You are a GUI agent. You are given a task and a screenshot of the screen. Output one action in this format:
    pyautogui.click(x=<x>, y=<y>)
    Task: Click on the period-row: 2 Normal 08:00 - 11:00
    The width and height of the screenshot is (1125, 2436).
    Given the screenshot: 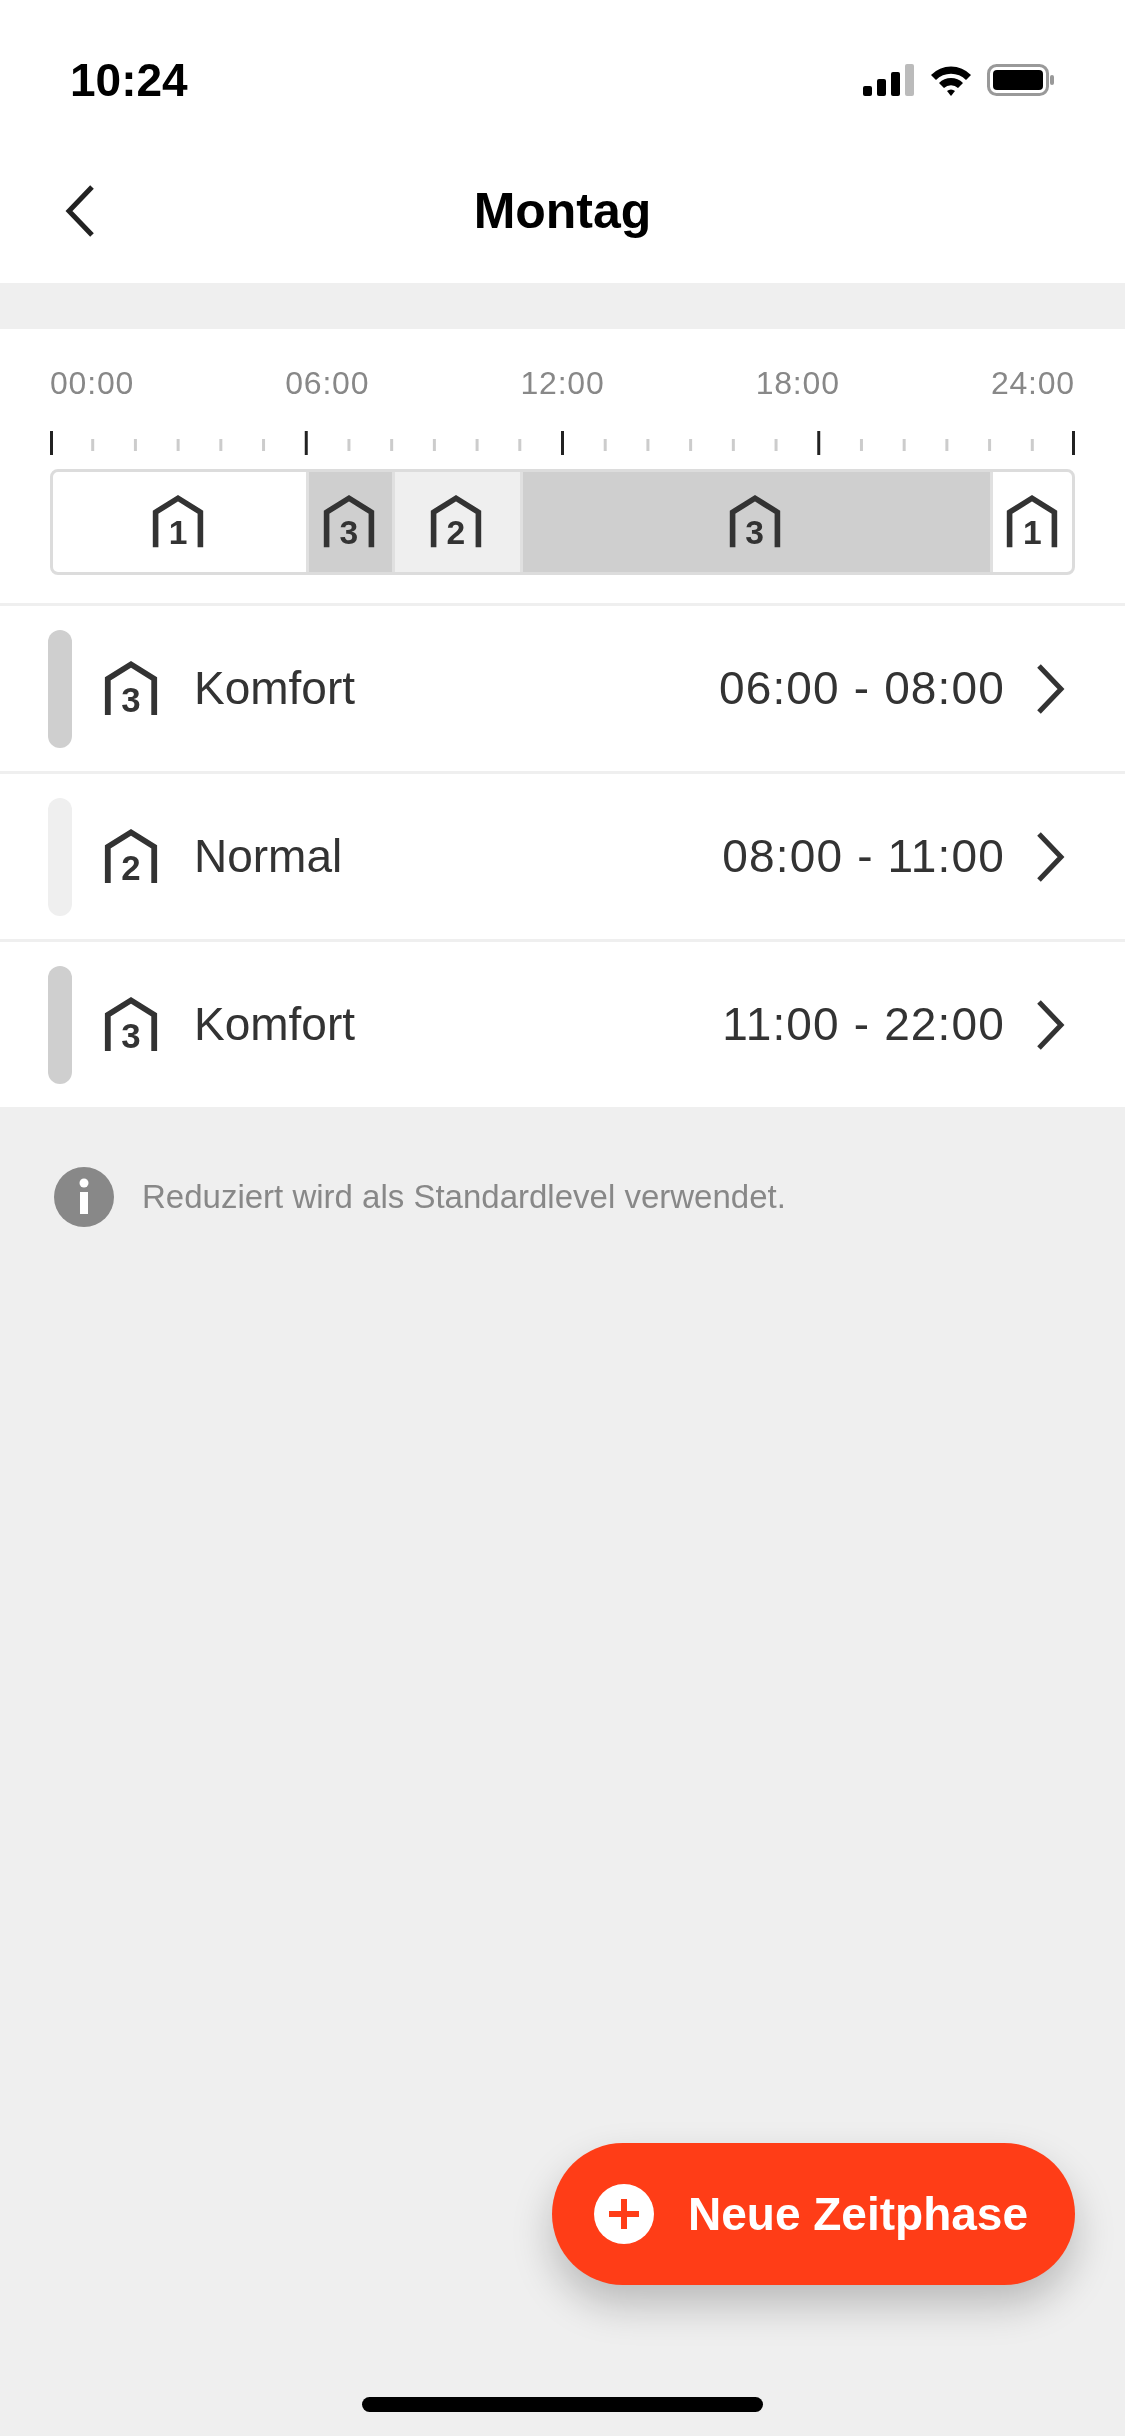 What is the action you would take?
    pyautogui.click(x=562, y=856)
    